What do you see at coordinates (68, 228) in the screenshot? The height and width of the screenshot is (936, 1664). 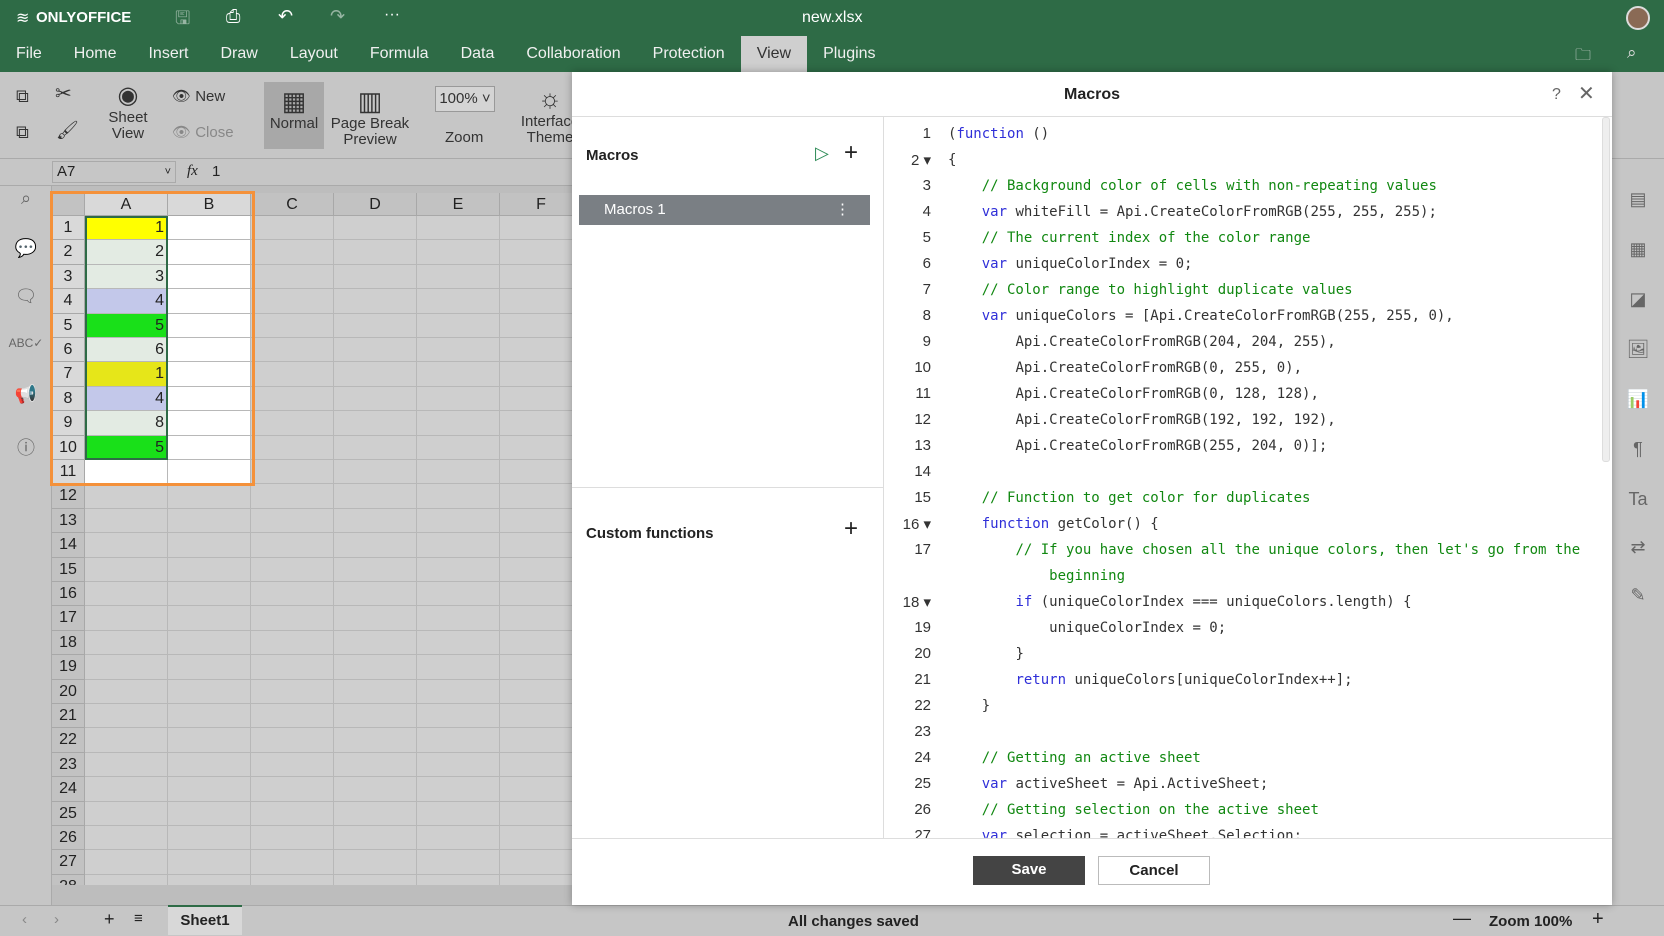 I see `row-header: 1` at bounding box center [68, 228].